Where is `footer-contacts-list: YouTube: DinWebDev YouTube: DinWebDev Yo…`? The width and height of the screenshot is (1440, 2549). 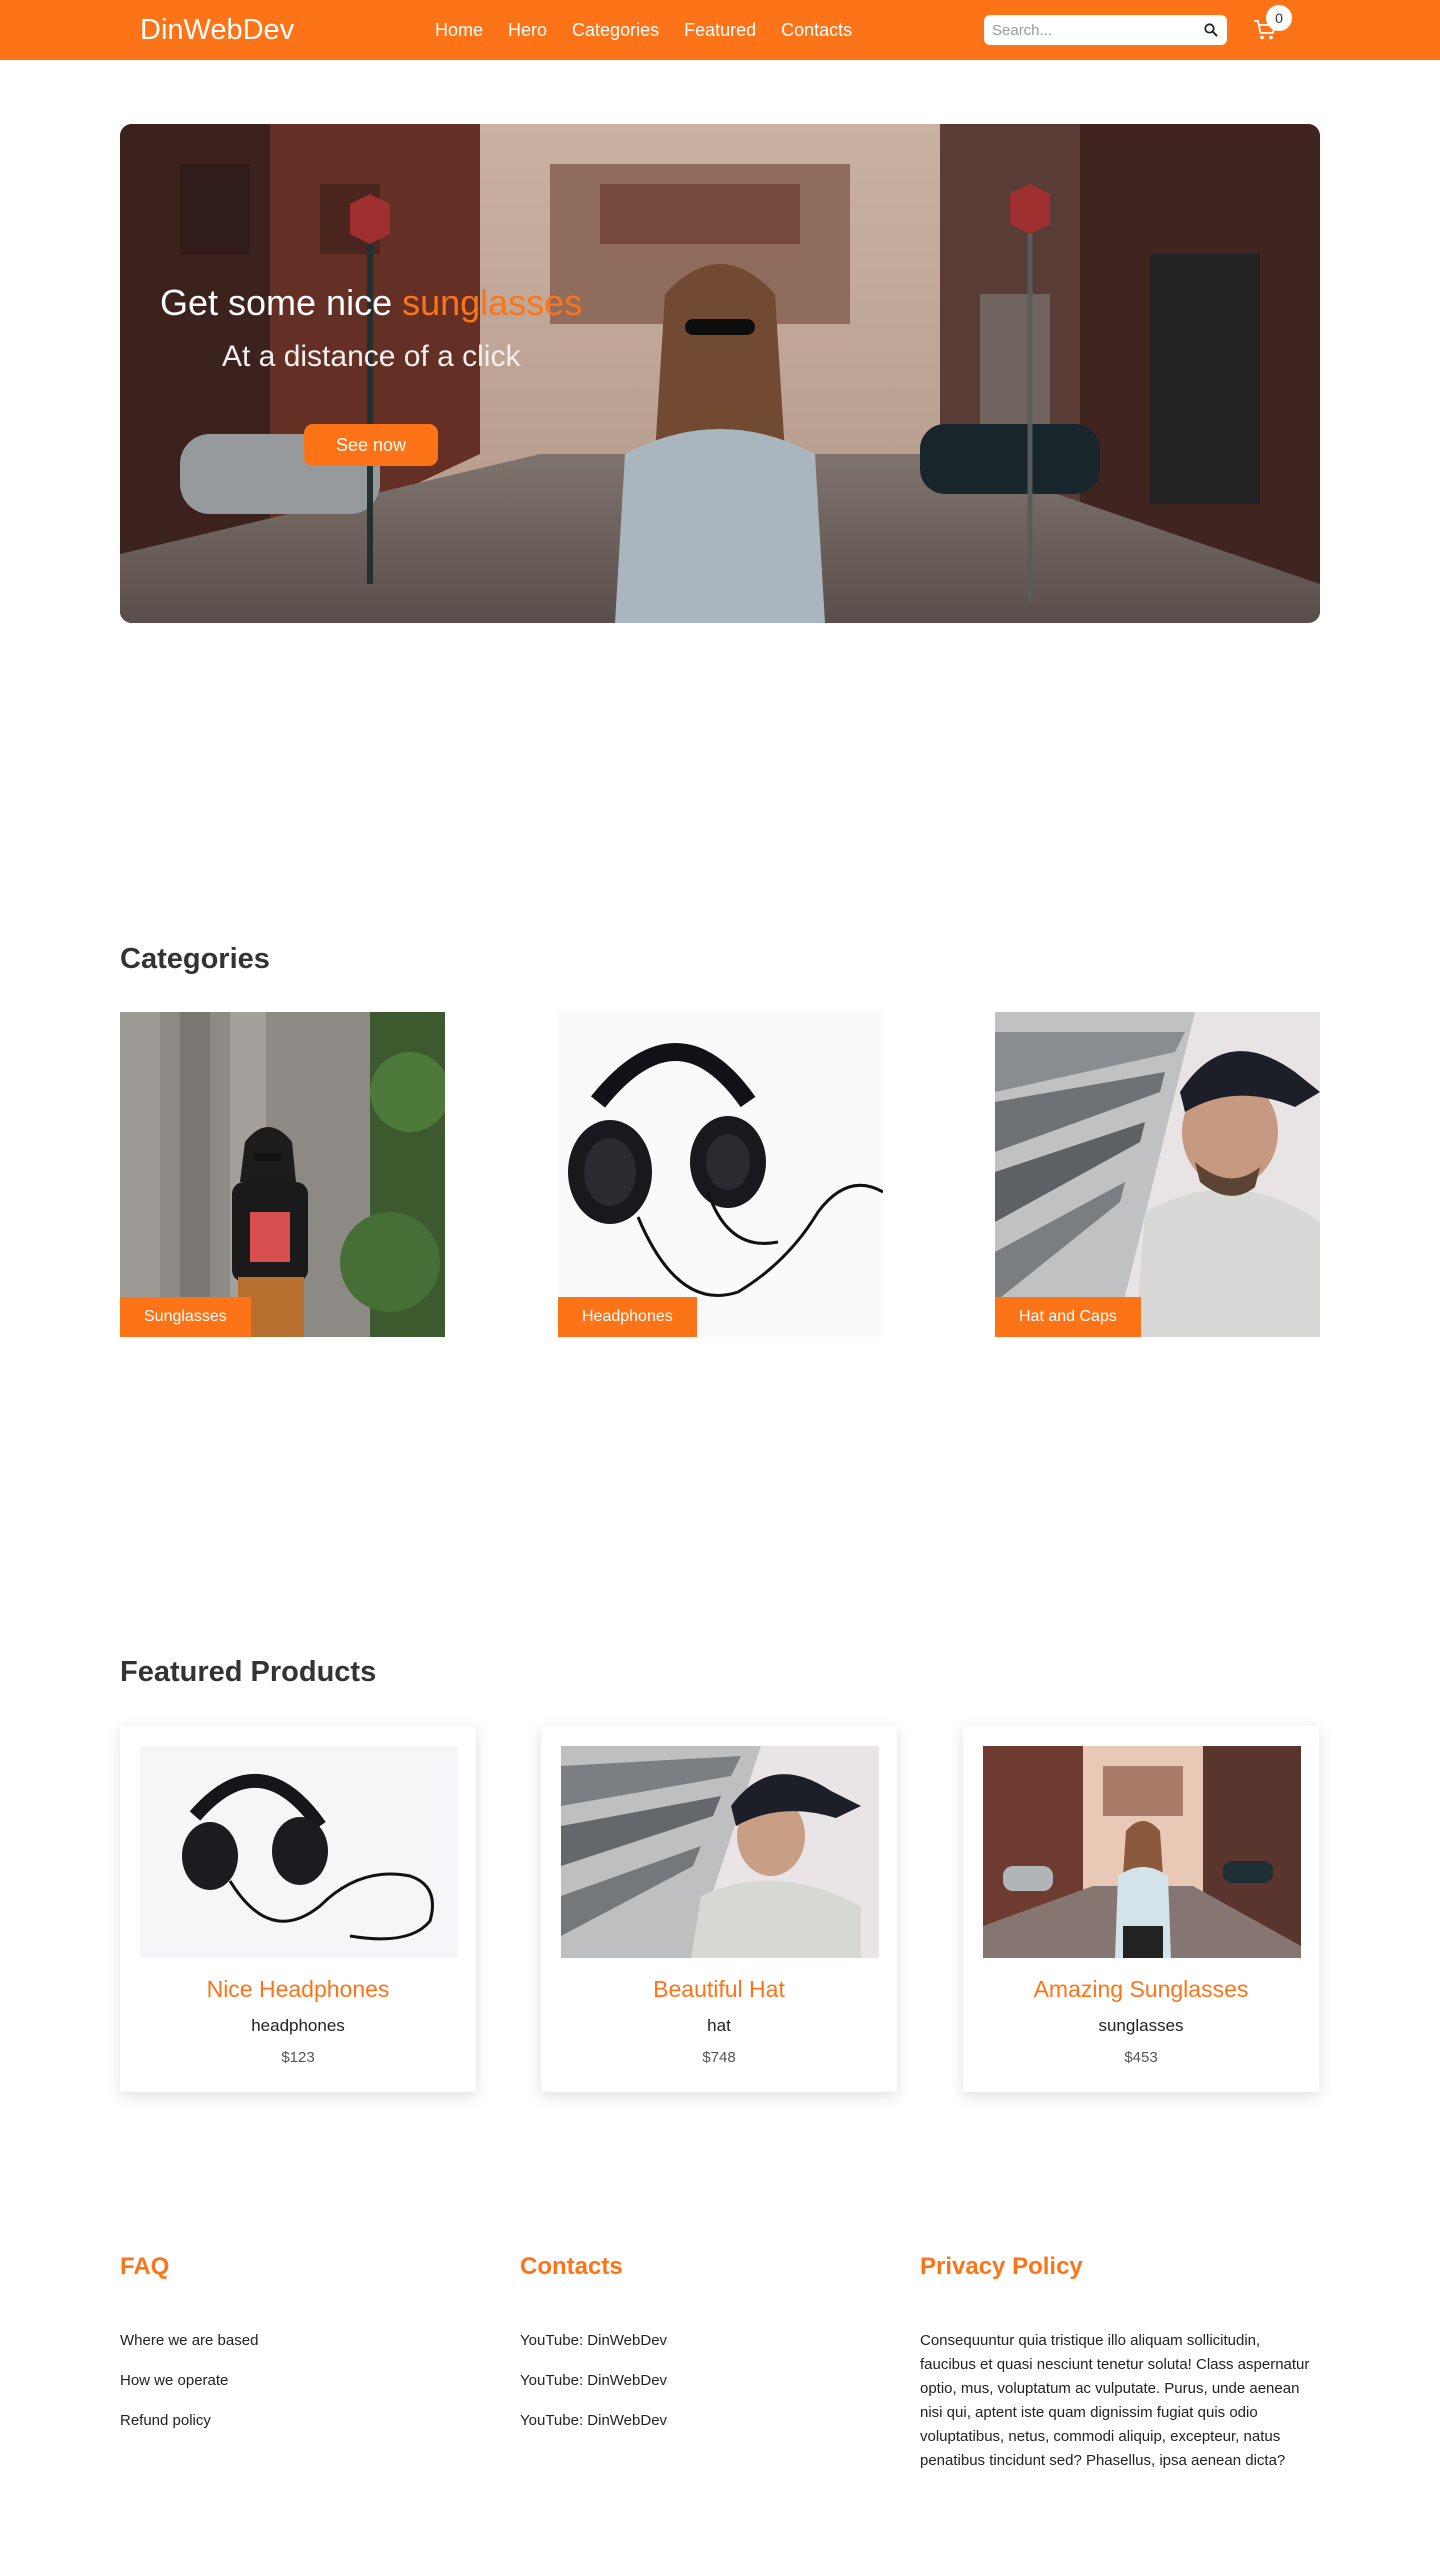
footer-contacts-list: YouTube: DinWebDev YouTube: DinWebDev Yo… is located at coordinates (720, 2391).